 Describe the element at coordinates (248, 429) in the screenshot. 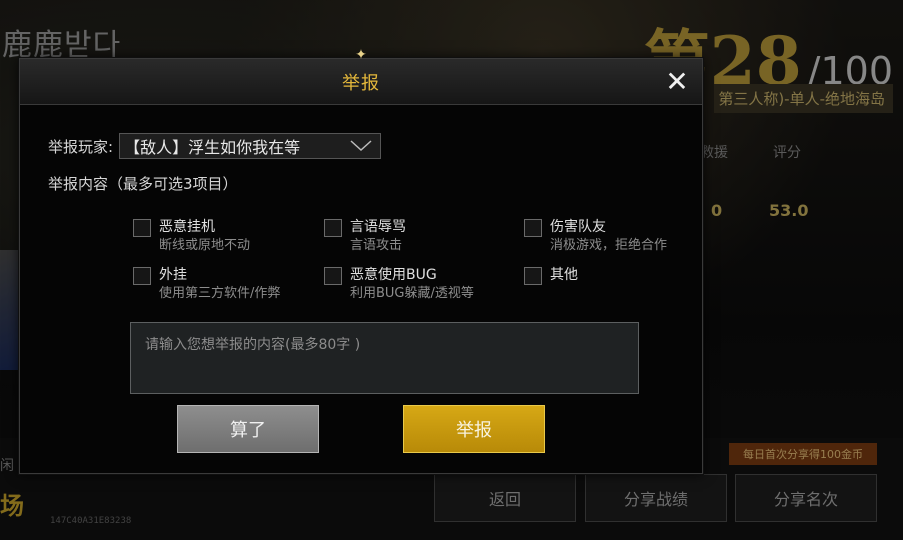

I see `cancel-button: 算了` at that location.